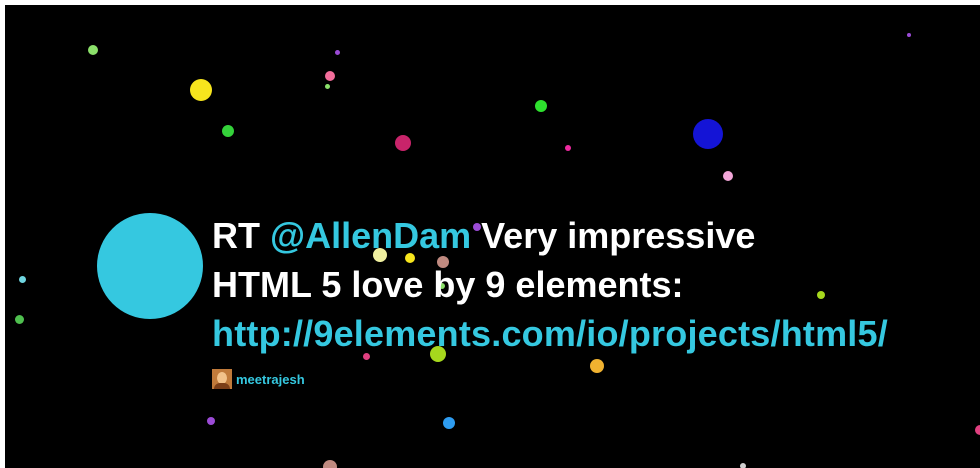 This screenshot has height=468, width=980. I want to click on tweet-line-1-rest: Very impressive, so click(613, 235).